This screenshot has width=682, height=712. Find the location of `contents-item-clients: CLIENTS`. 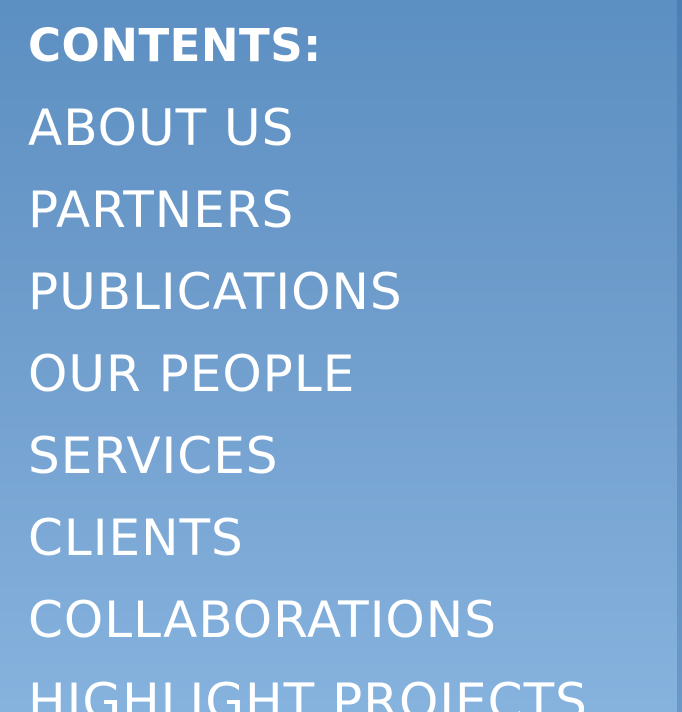

contents-item-clients: CLIENTS is located at coordinates (348, 538).